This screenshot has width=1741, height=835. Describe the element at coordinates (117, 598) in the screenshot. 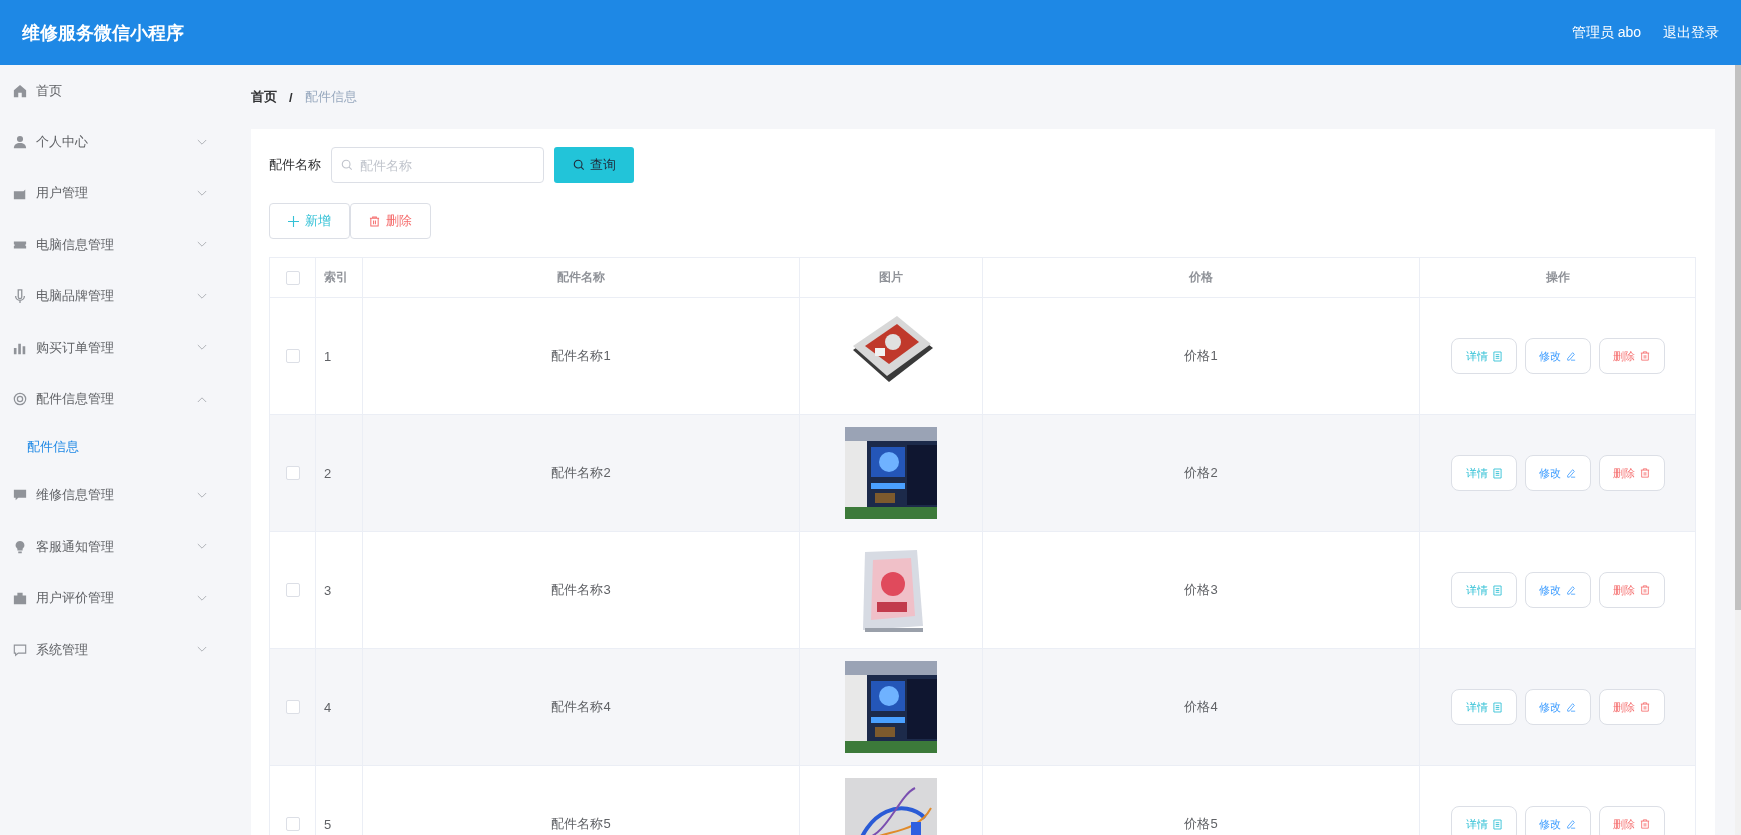

I see `menu-item: 用户评价管理` at that location.